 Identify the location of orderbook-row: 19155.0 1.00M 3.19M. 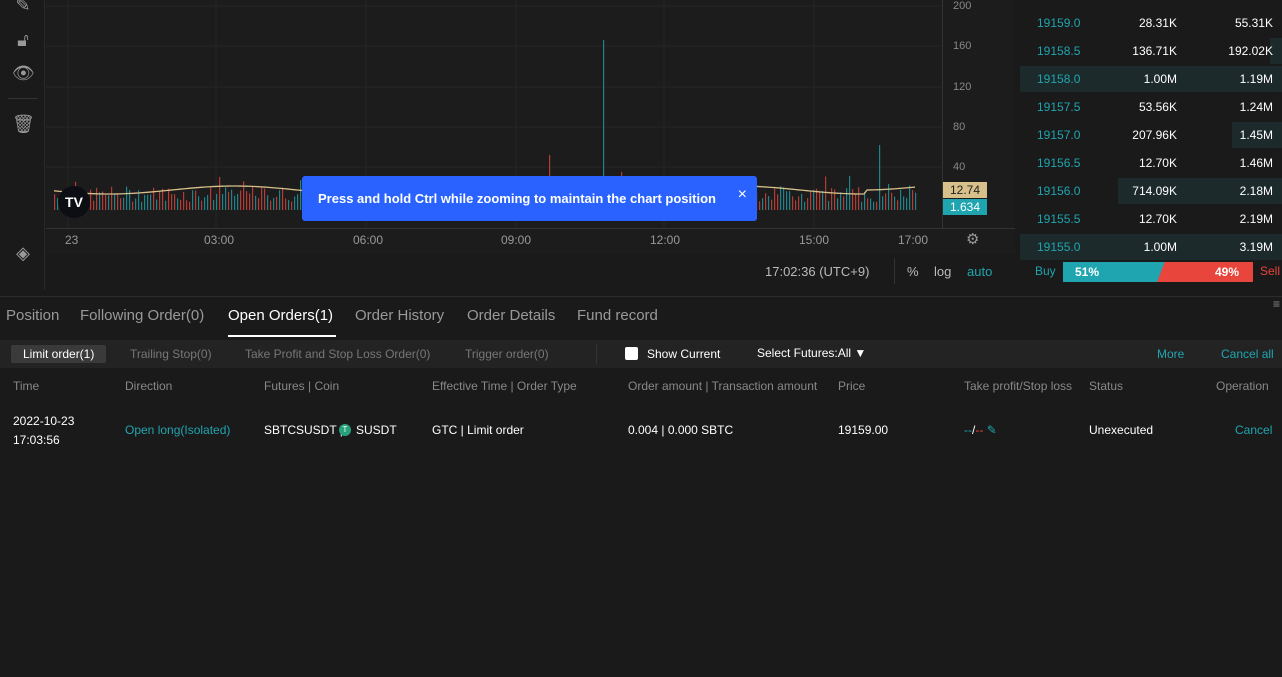
(1151, 247).